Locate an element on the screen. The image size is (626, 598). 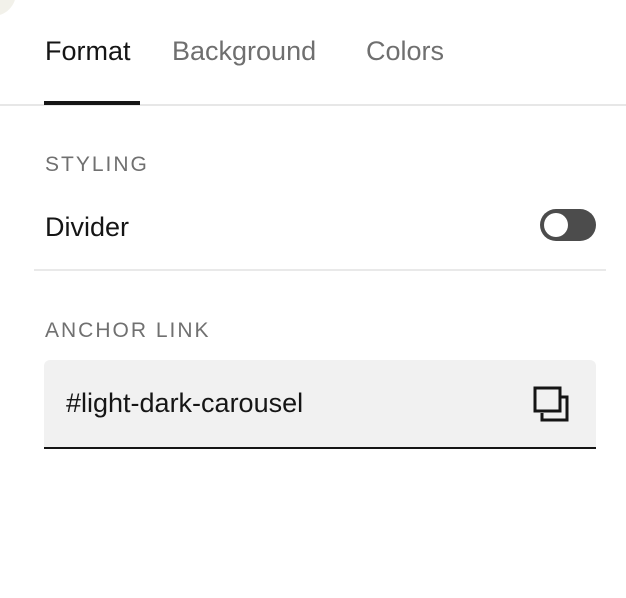
divider-toggle is located at coordinates (568, 225).